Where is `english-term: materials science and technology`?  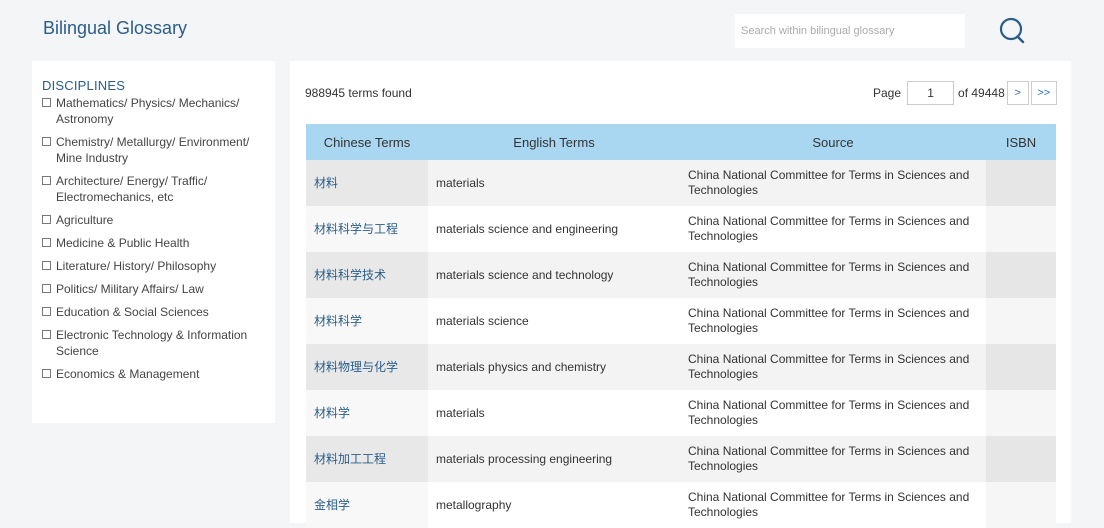
english-term: materials science and technology is located at coordinates (554, 275).